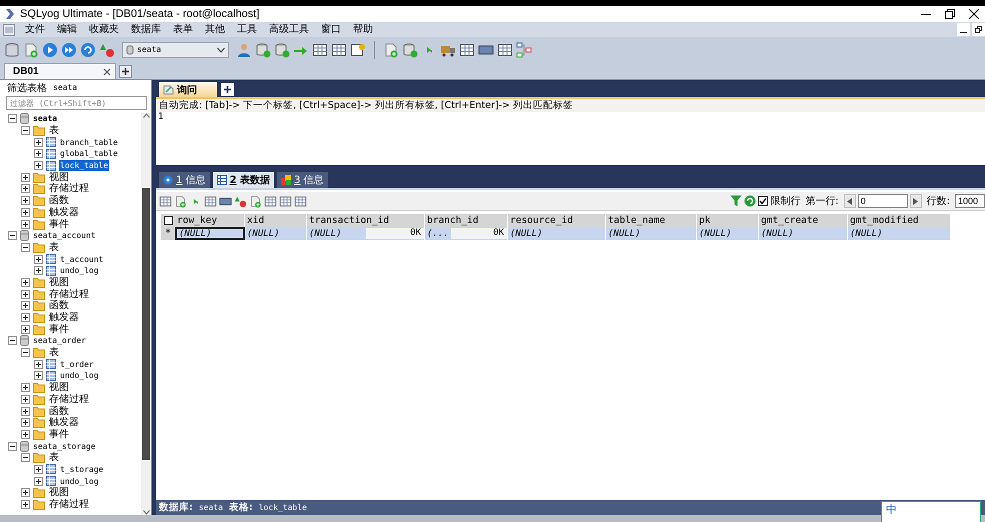 The image size is (985, 522). I want to click on column-header: gmt_modified, so click(899, 220).